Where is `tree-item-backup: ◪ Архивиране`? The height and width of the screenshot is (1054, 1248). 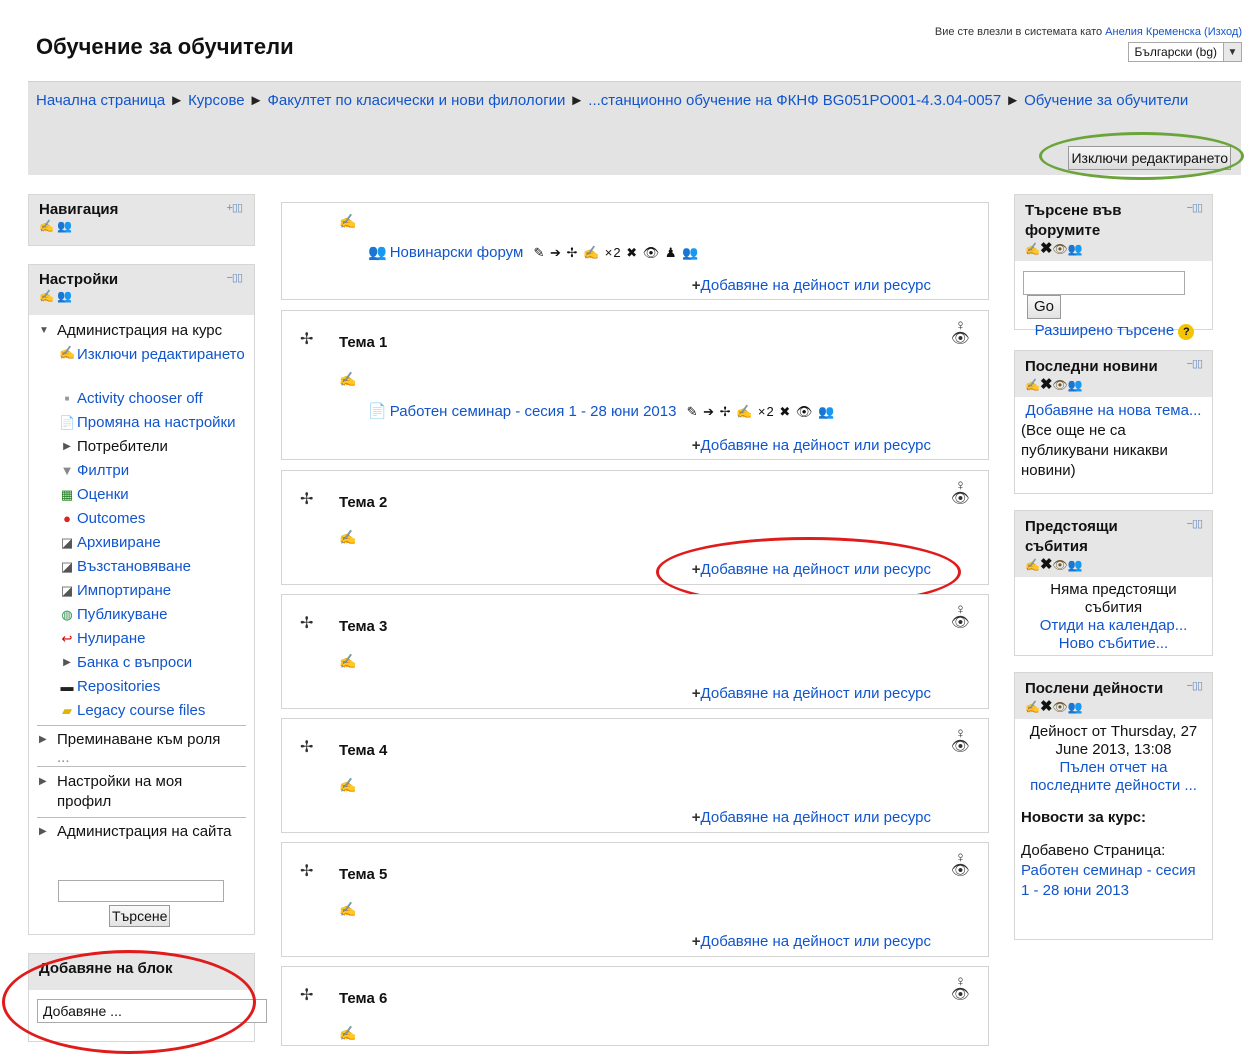 tree-item-backup: ◪ Архивиране is located at coordinates (141, 543).